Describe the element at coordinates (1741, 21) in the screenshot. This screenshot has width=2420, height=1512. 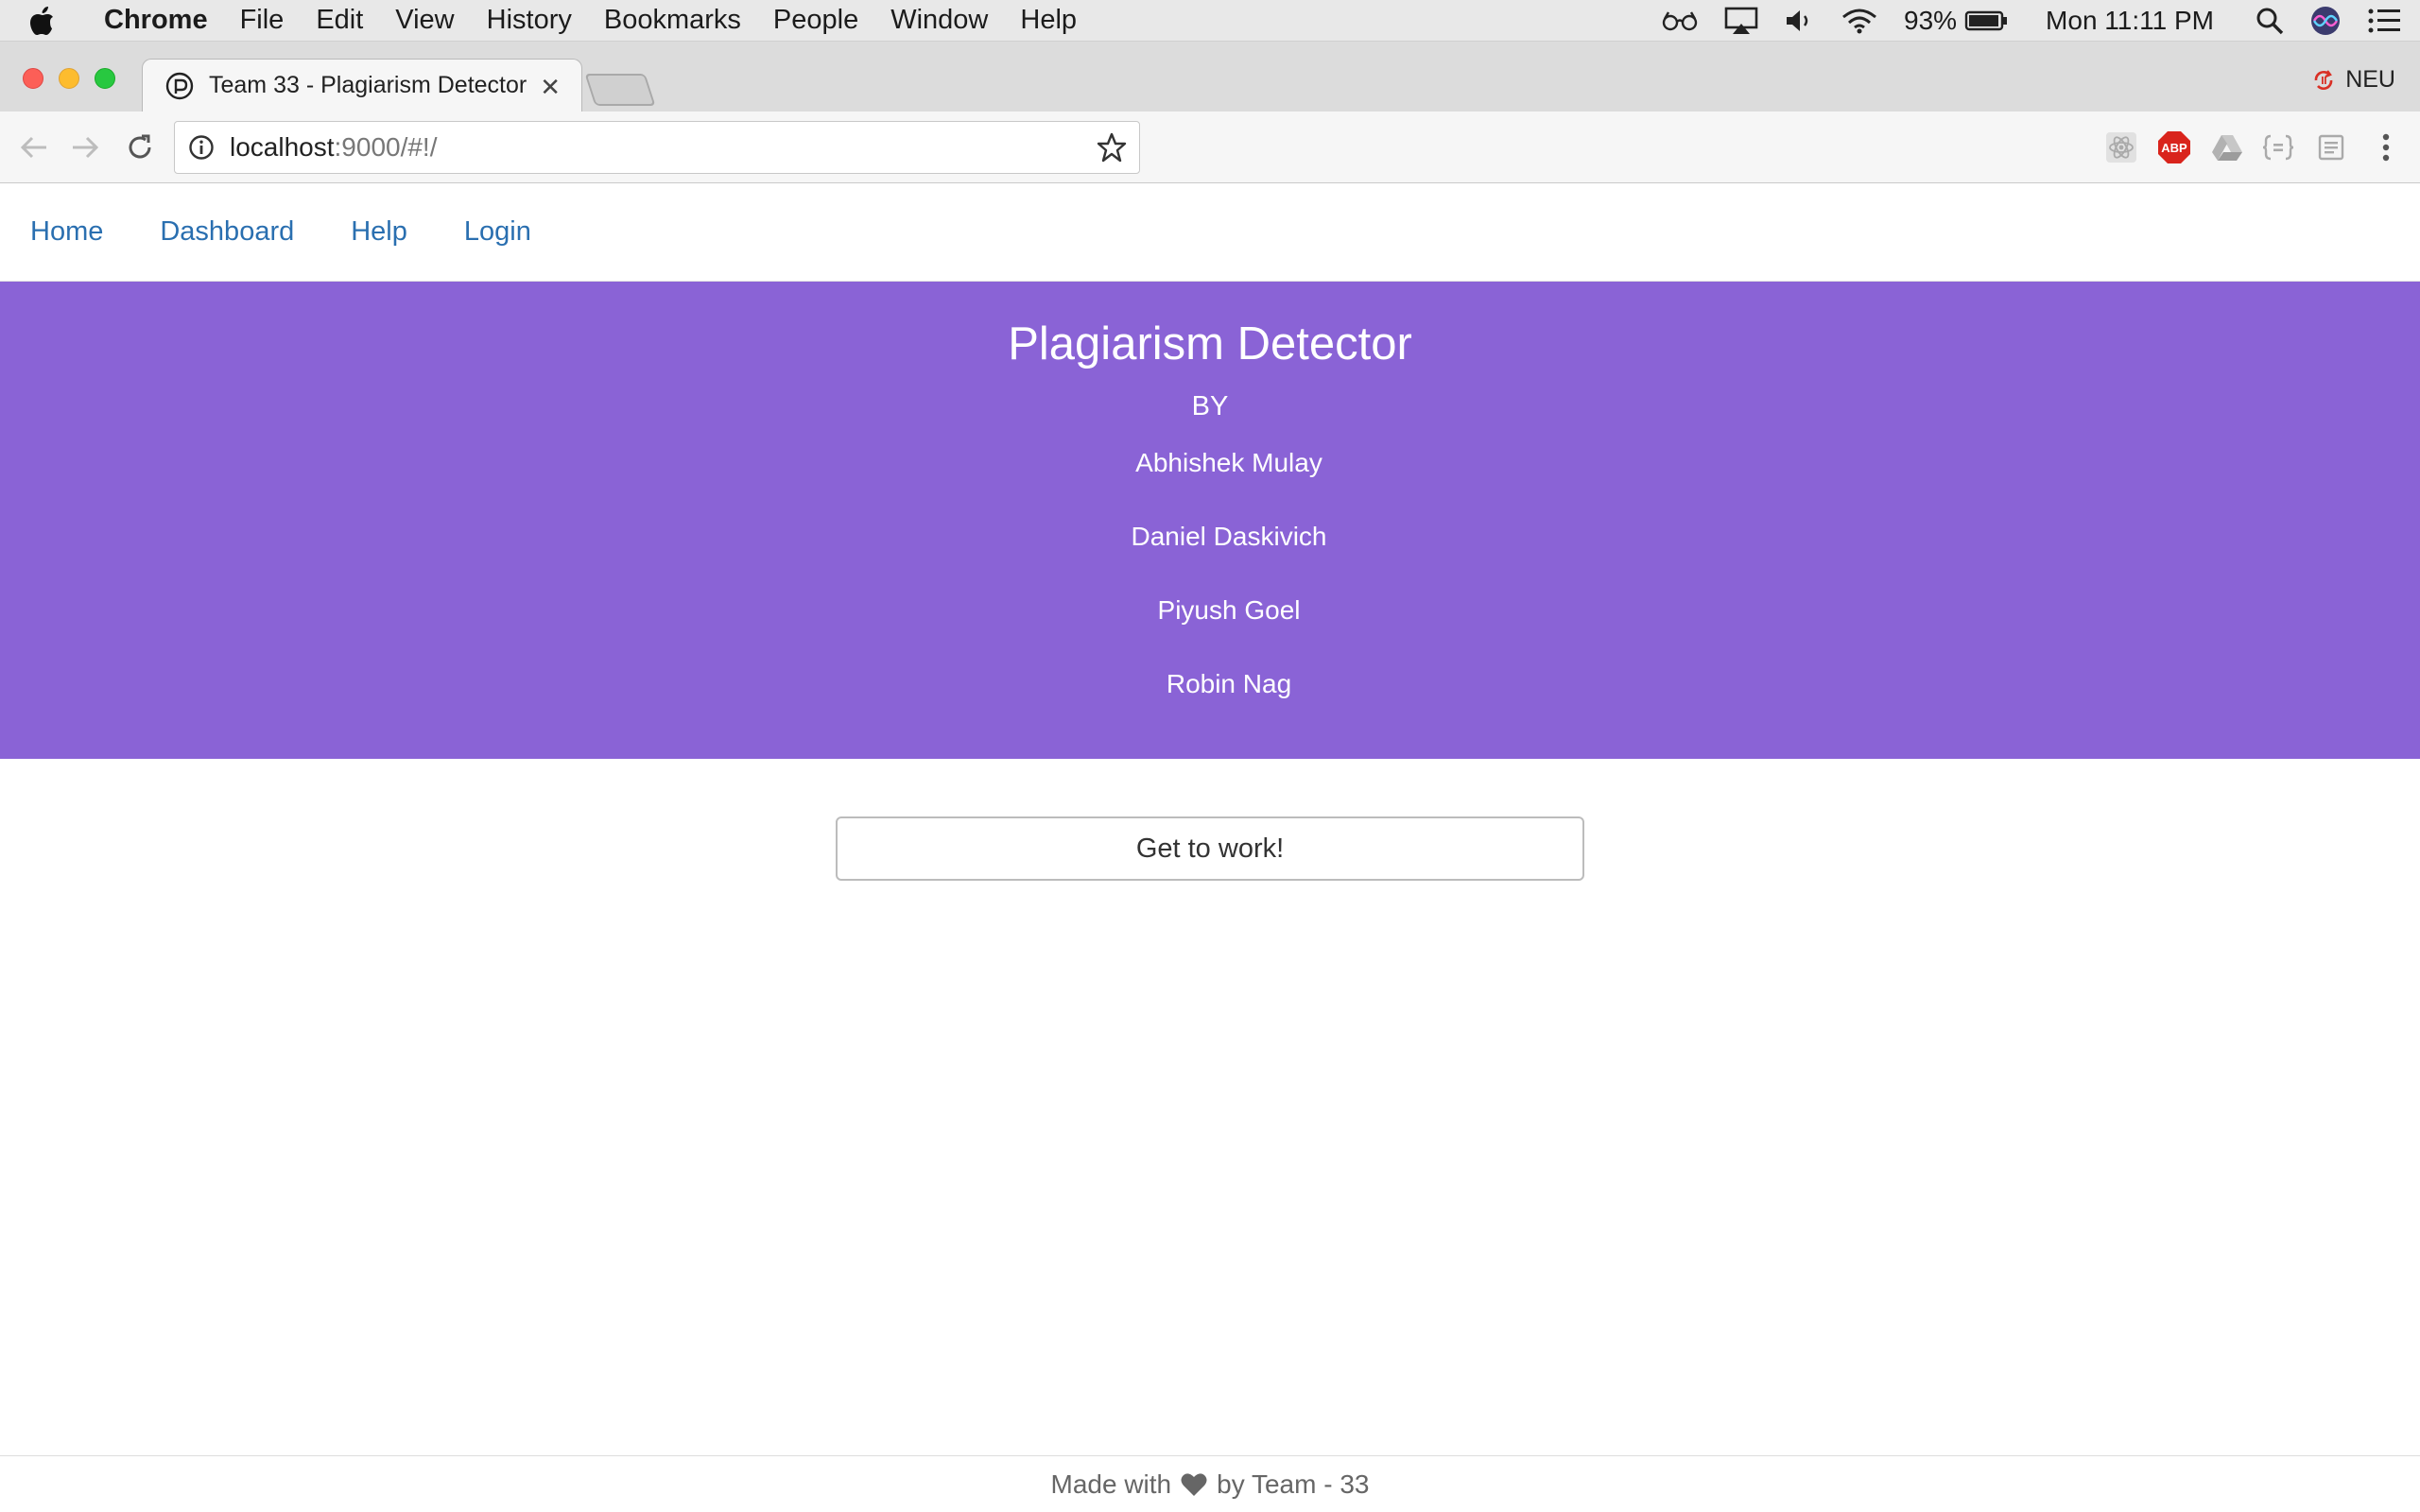
I see `airplay-icon` at that location.